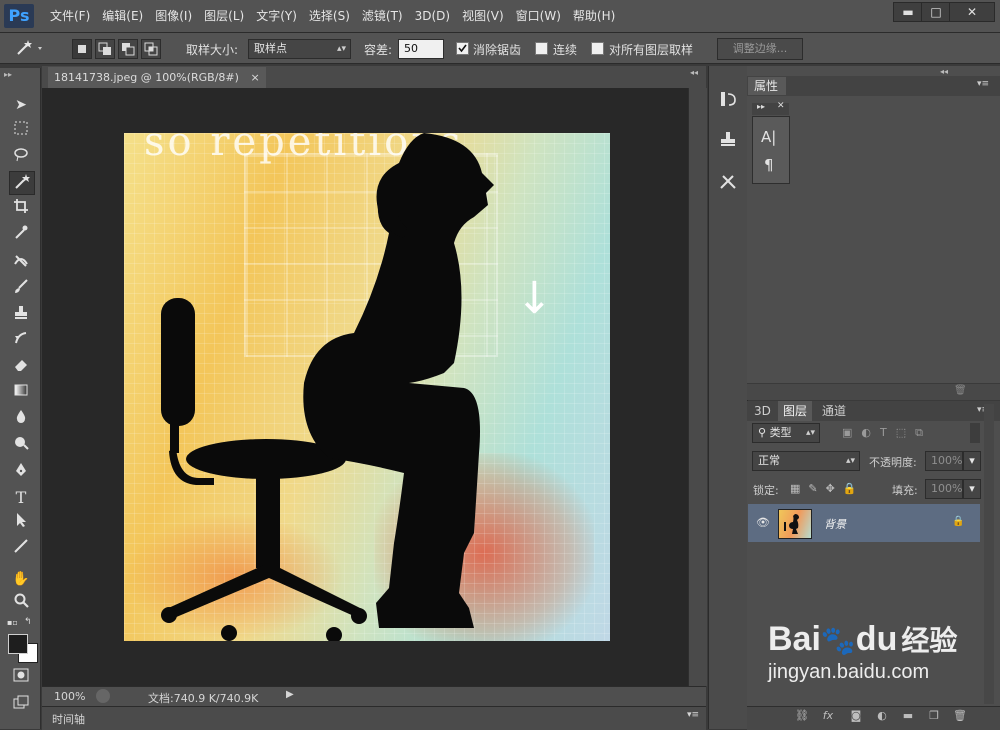 The image size is (1000, 730). What do you see at coordinates (856, 716) in the screenshot?
I see `add-mask-icon: ◙` at bounding box center [856, 716].